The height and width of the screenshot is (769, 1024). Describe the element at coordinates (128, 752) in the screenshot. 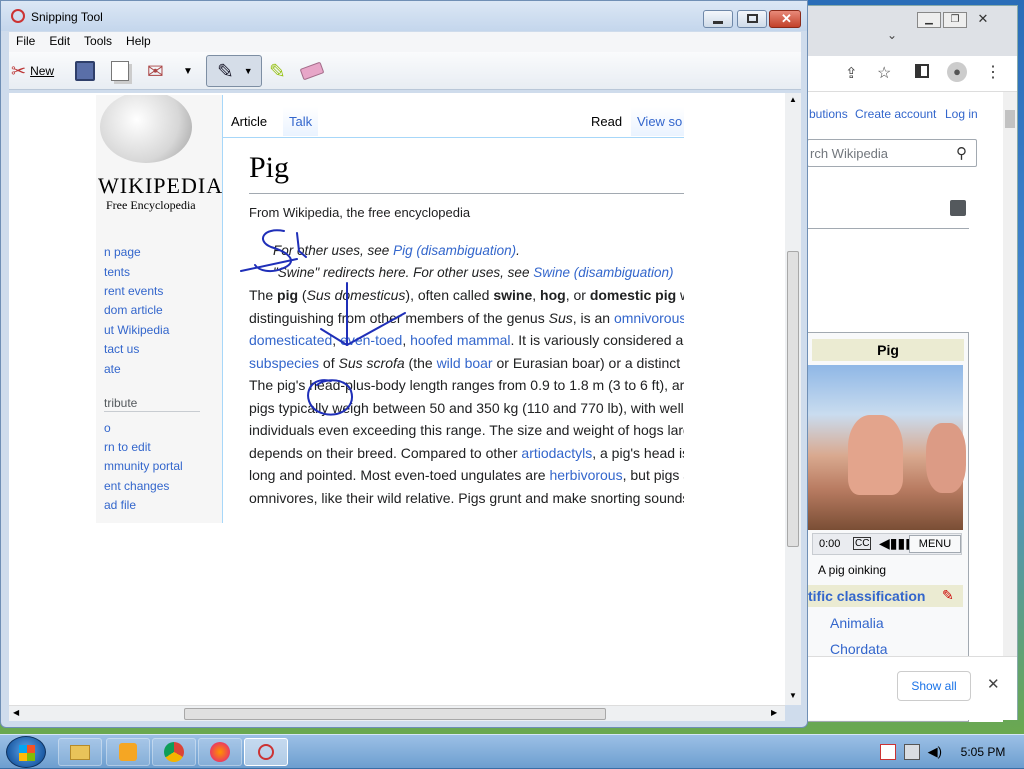

I see `taskbar-media-player` at that location.